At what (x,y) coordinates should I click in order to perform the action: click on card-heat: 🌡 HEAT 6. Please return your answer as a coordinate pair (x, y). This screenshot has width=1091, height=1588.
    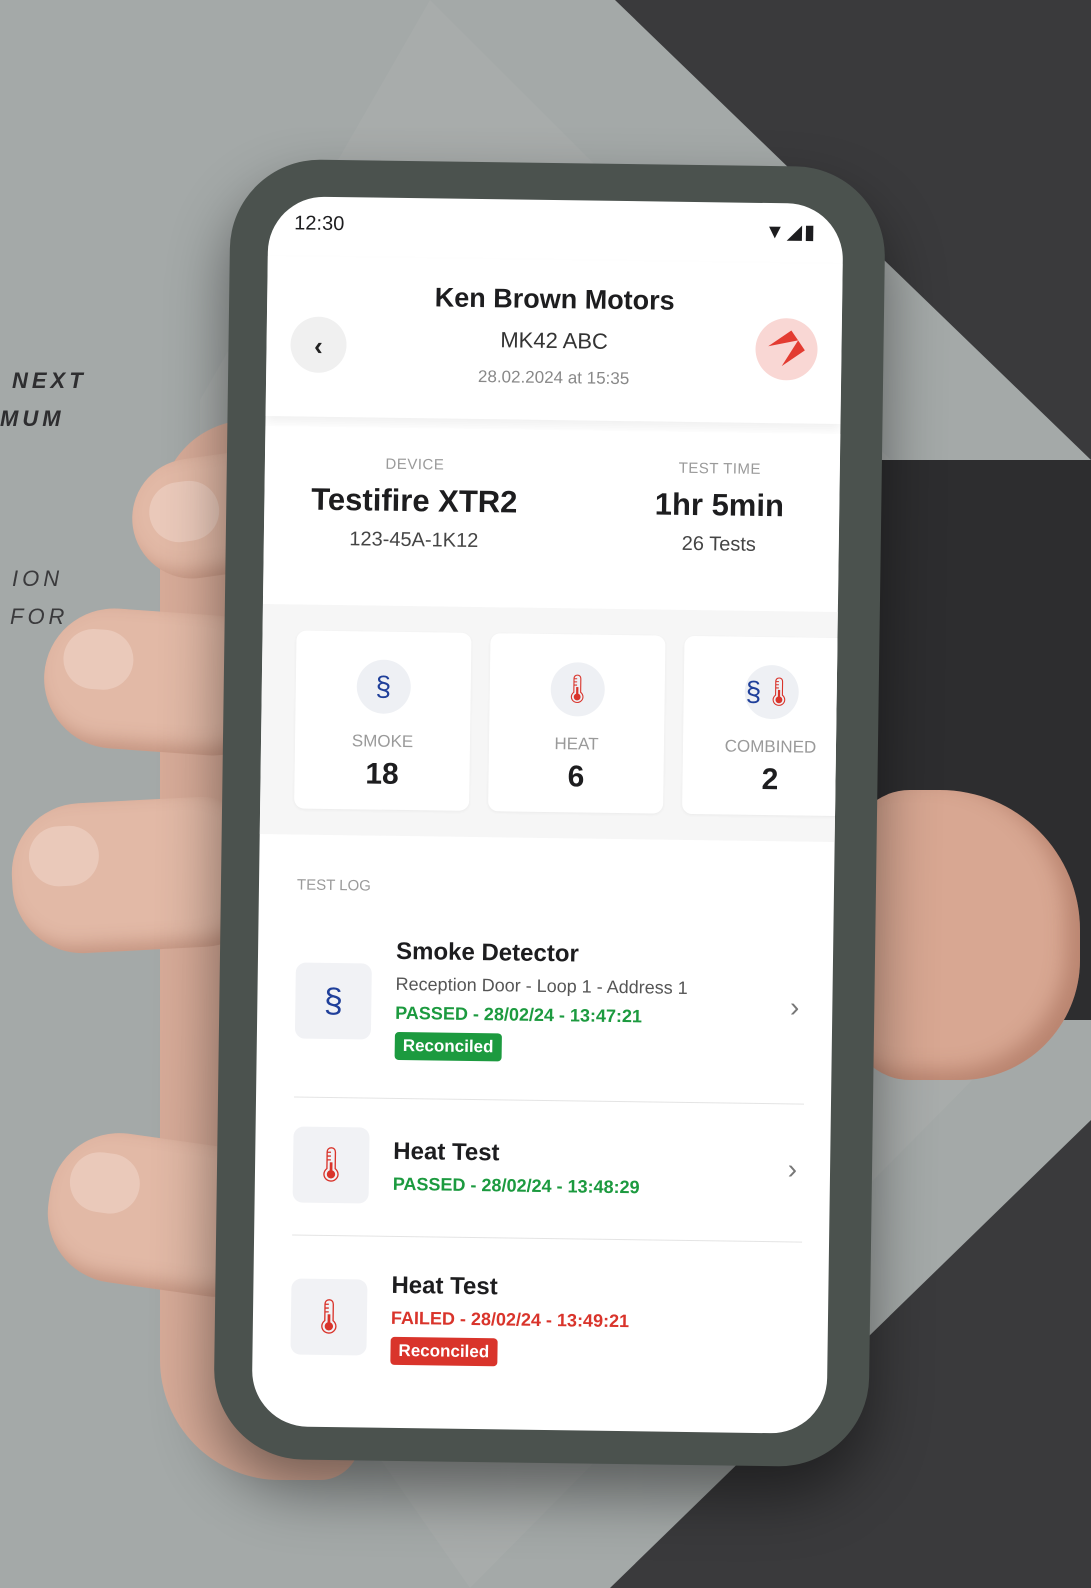
    Looking at the image, I should click on (577, 723).